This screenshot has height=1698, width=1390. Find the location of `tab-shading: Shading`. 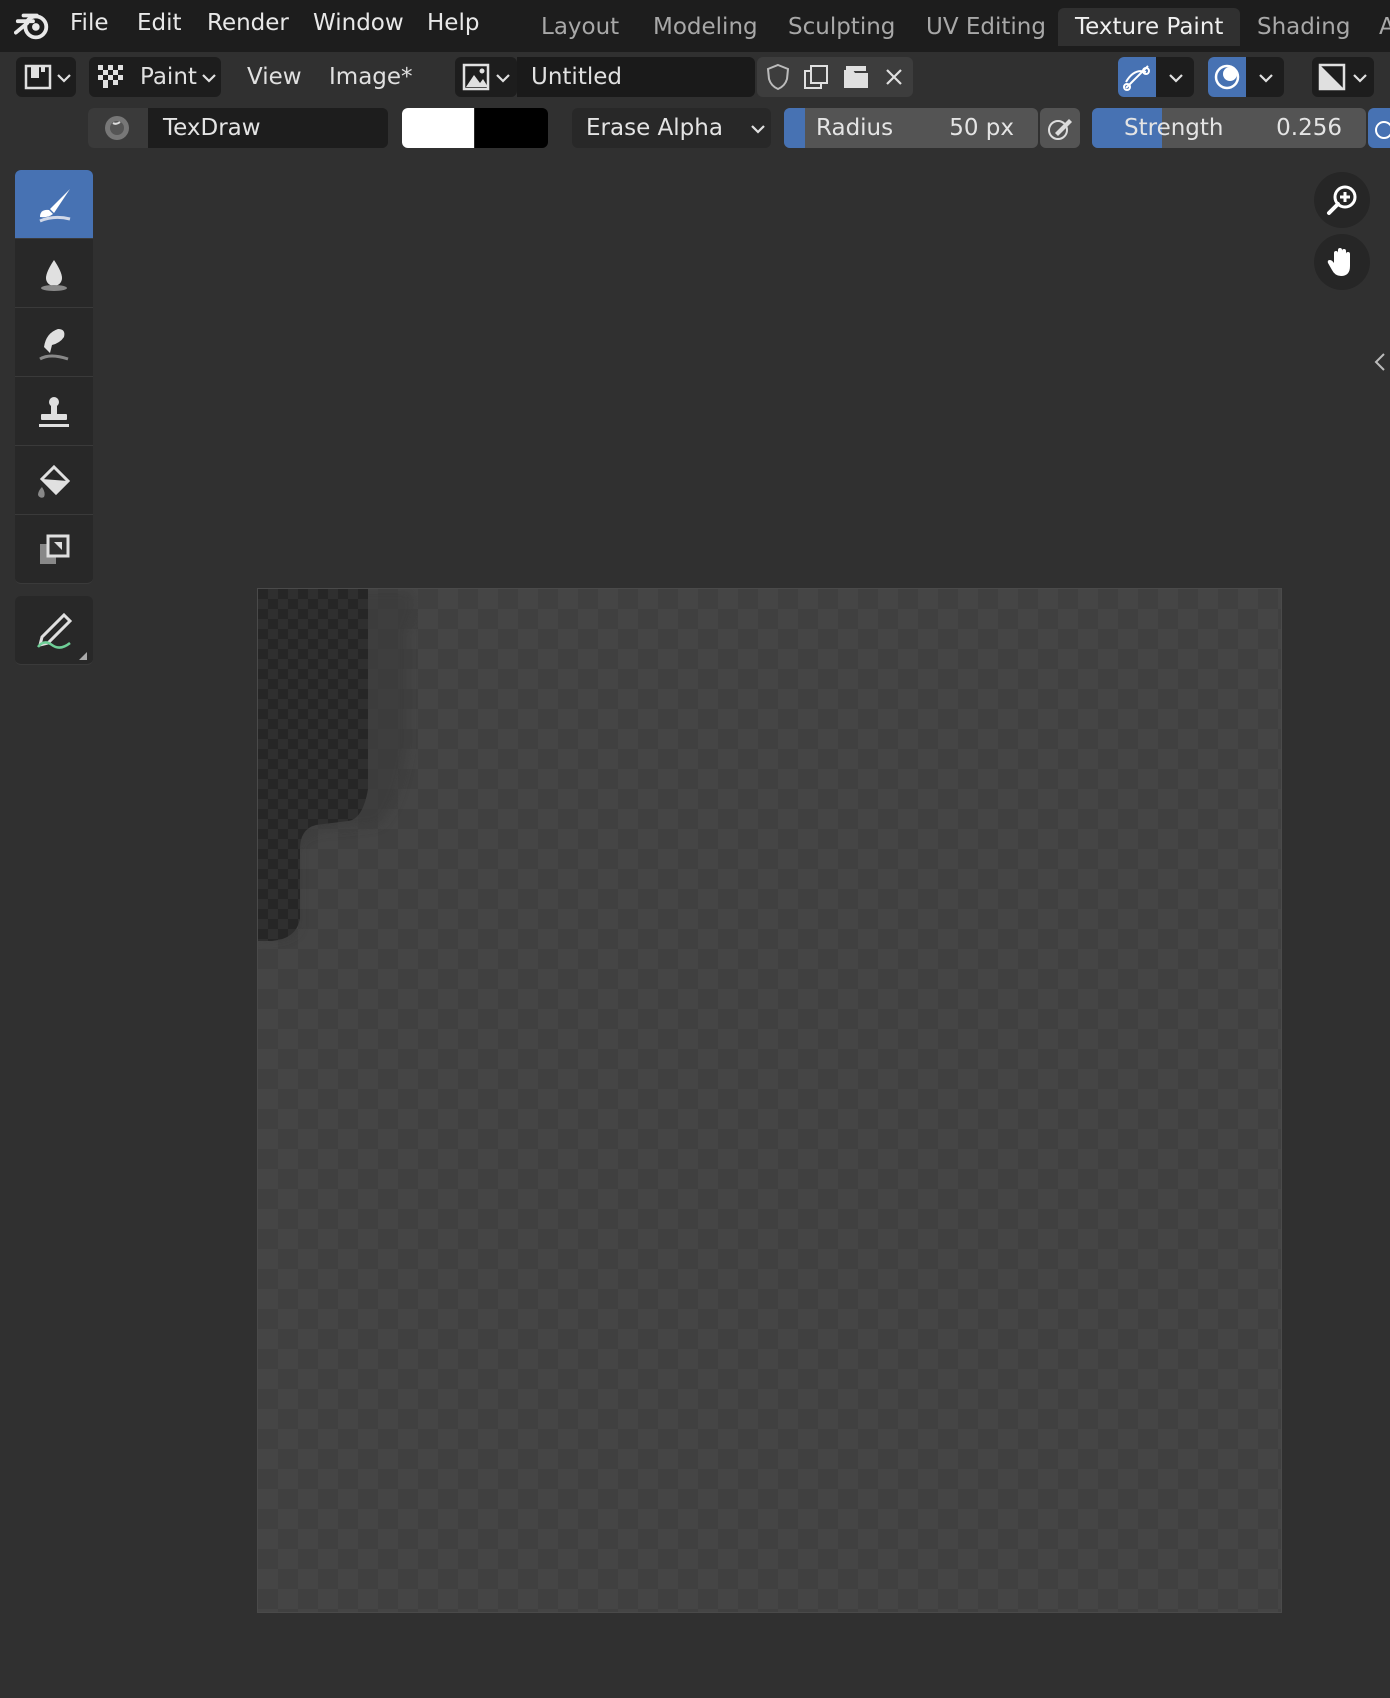

tab-shading: Shading is located at coordinates (1303, 27).